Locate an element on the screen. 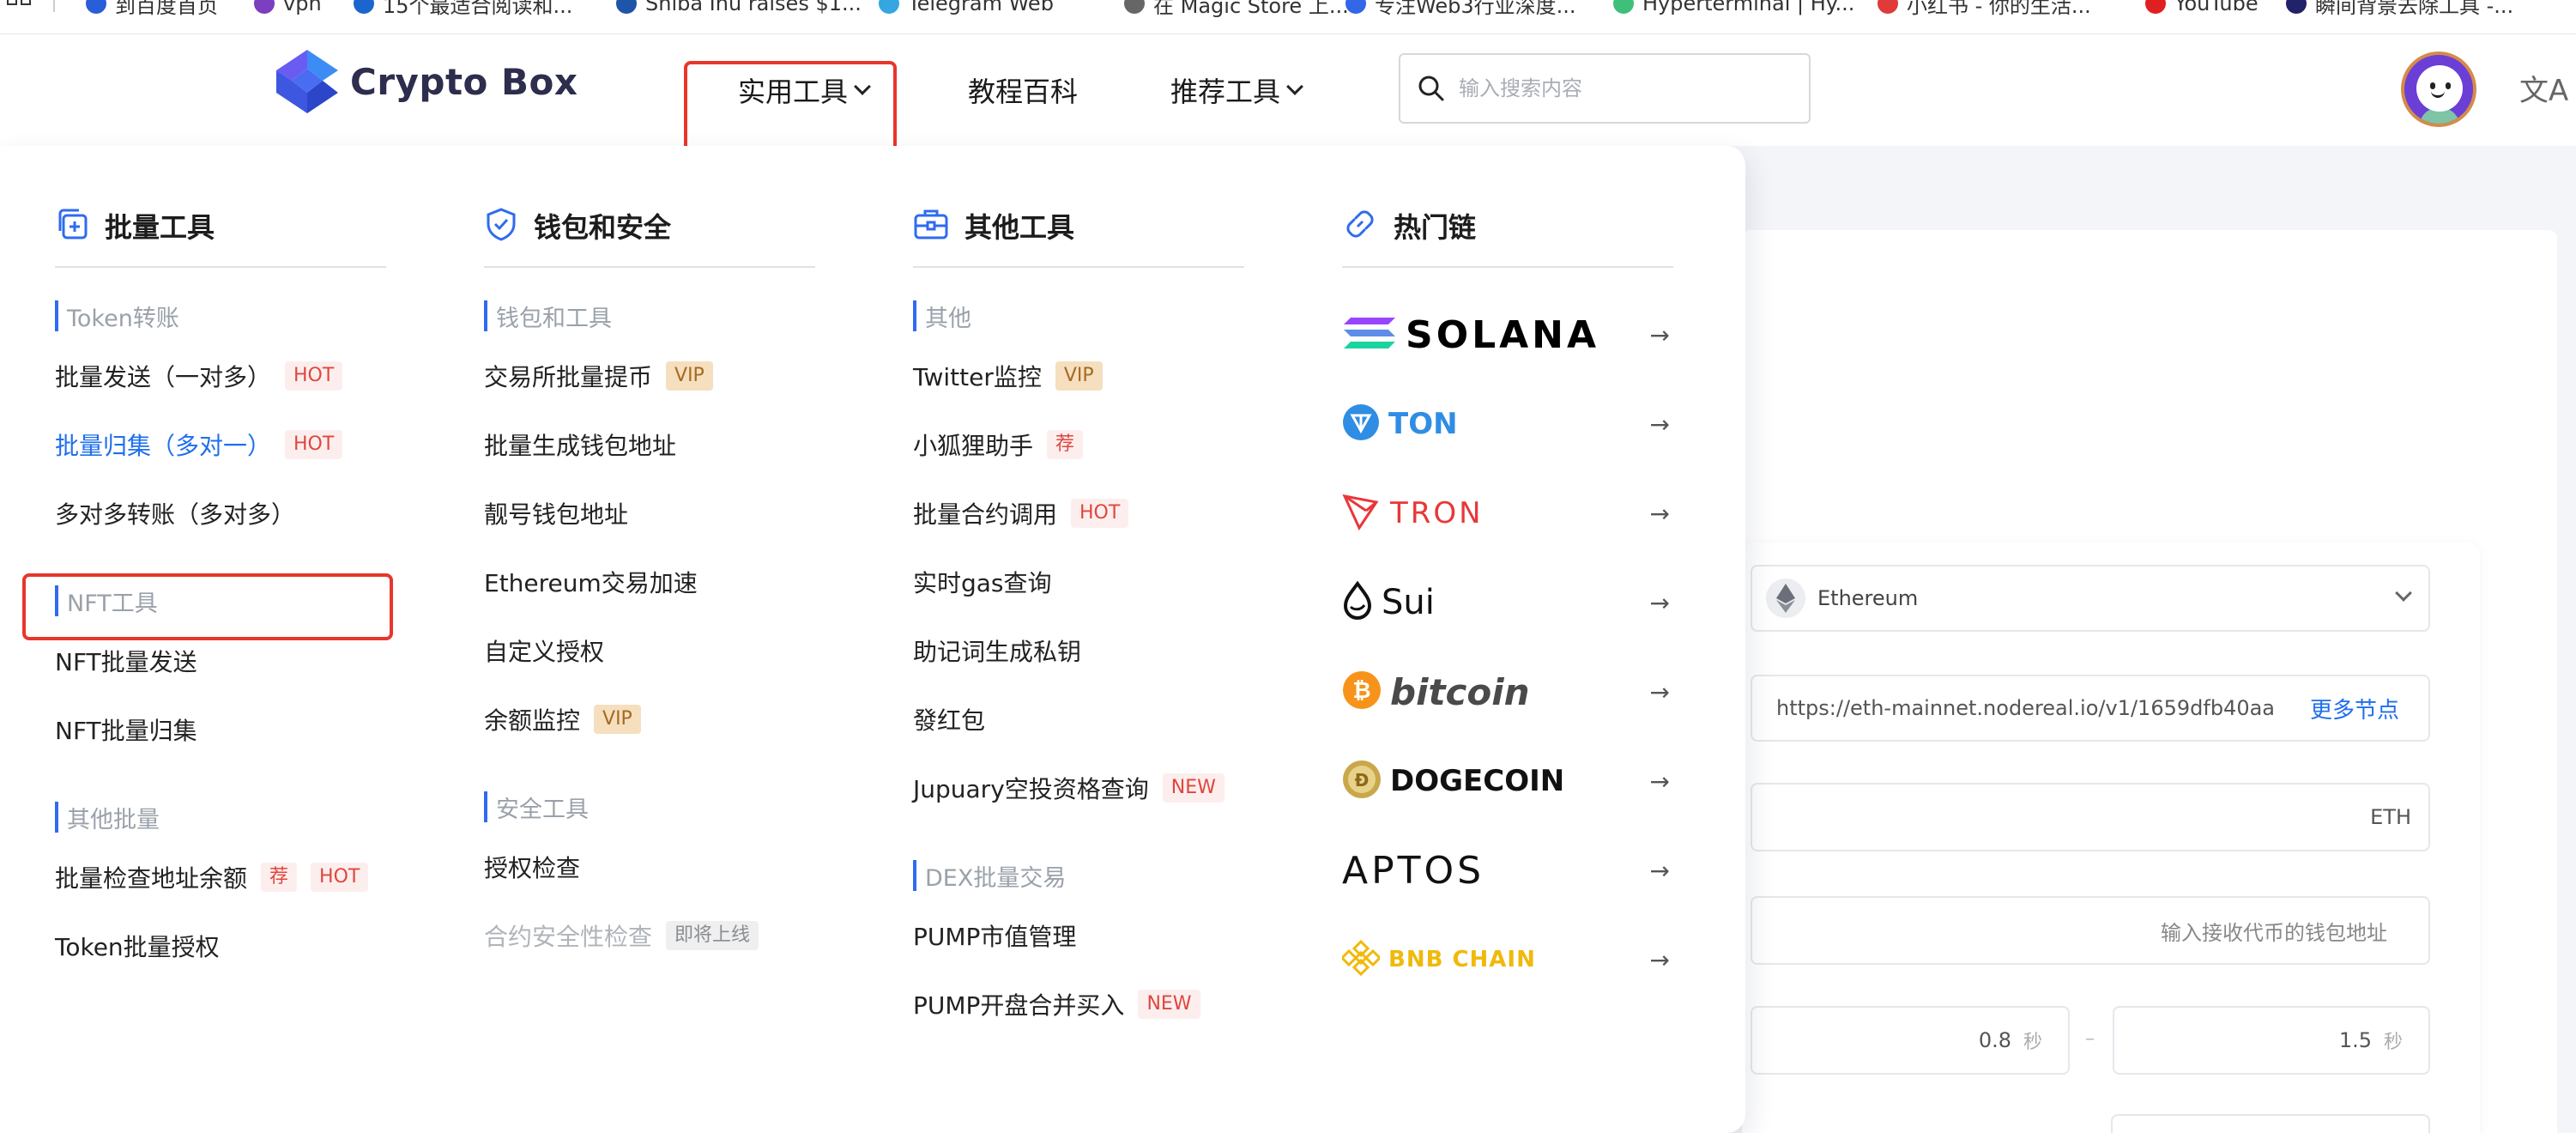 The image size is (2576, 1133). menu-item: 批量生成钱包地址 is located at coordinates (649, 444).